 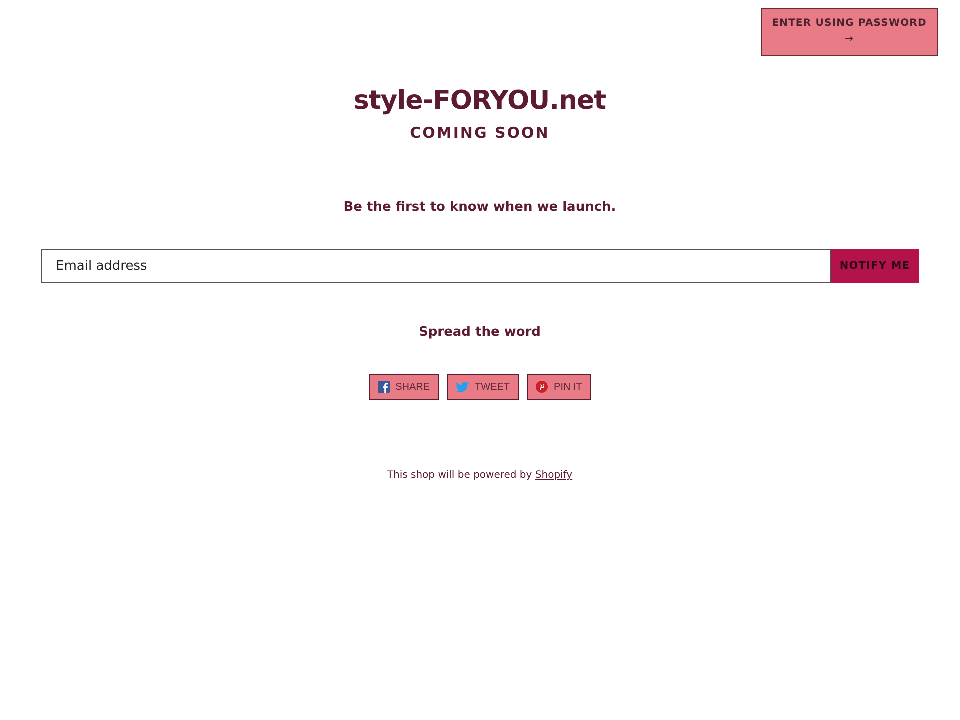 What do you see at coordinates (463, 387) in the screenshot?
I see `bird-icon` at bounding box center [463, 387].